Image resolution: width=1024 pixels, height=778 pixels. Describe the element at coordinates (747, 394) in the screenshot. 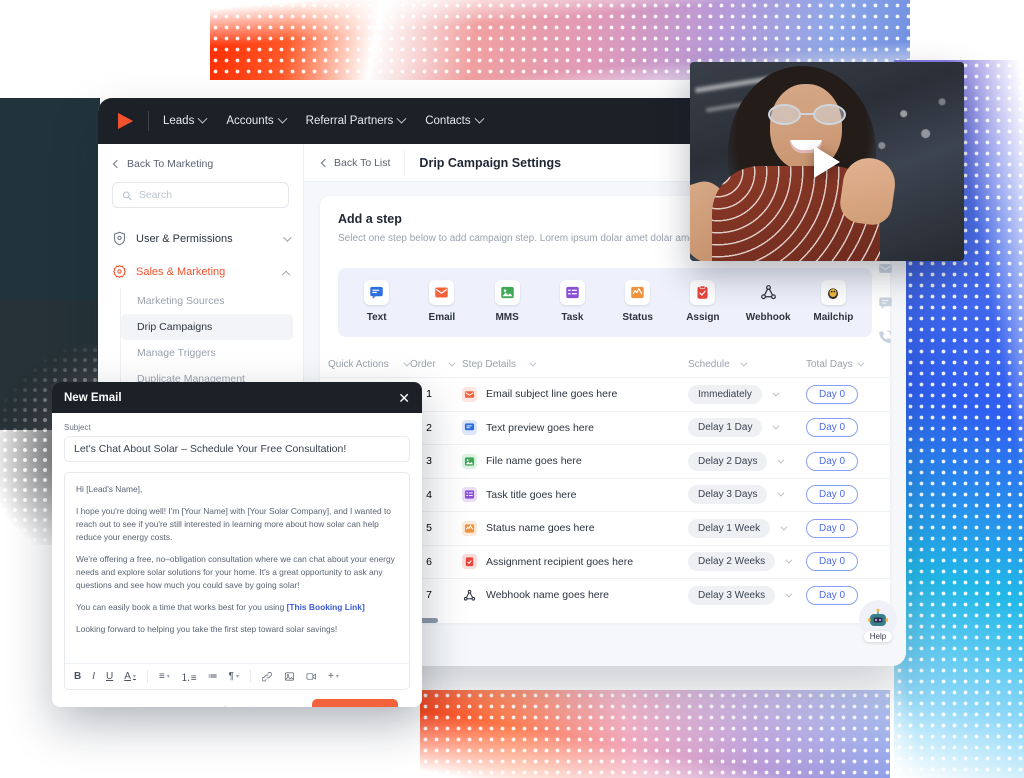

I see `schedule-cell: Immediately` at that location.